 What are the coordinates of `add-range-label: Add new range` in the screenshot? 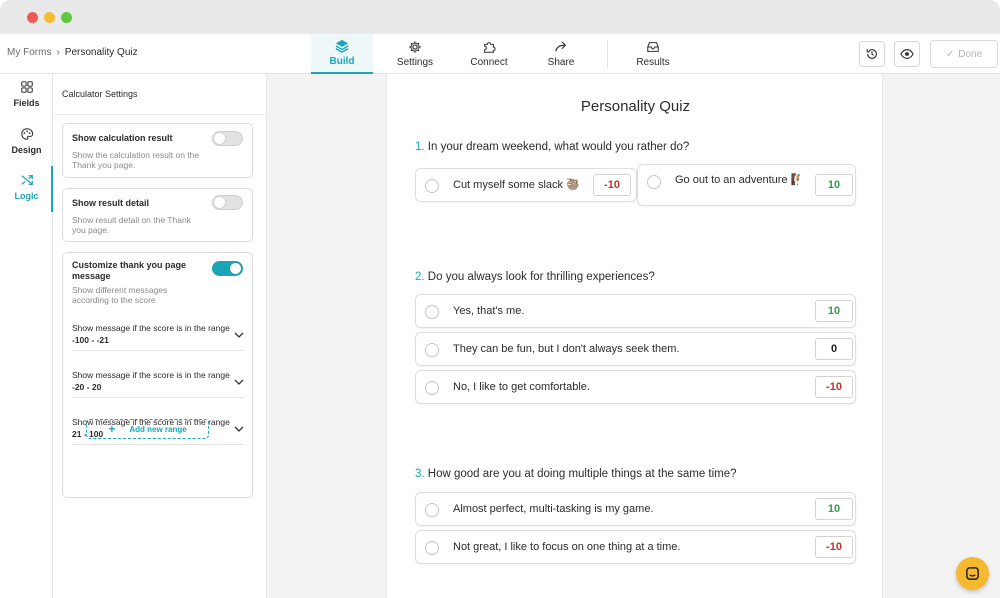 It's located at (158, 429).